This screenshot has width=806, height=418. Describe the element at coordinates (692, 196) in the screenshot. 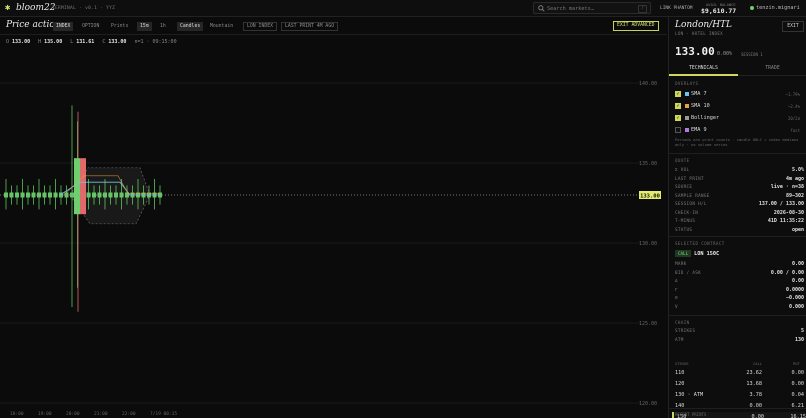

I see `kv-key: SAMPLE RANGE` at that location.